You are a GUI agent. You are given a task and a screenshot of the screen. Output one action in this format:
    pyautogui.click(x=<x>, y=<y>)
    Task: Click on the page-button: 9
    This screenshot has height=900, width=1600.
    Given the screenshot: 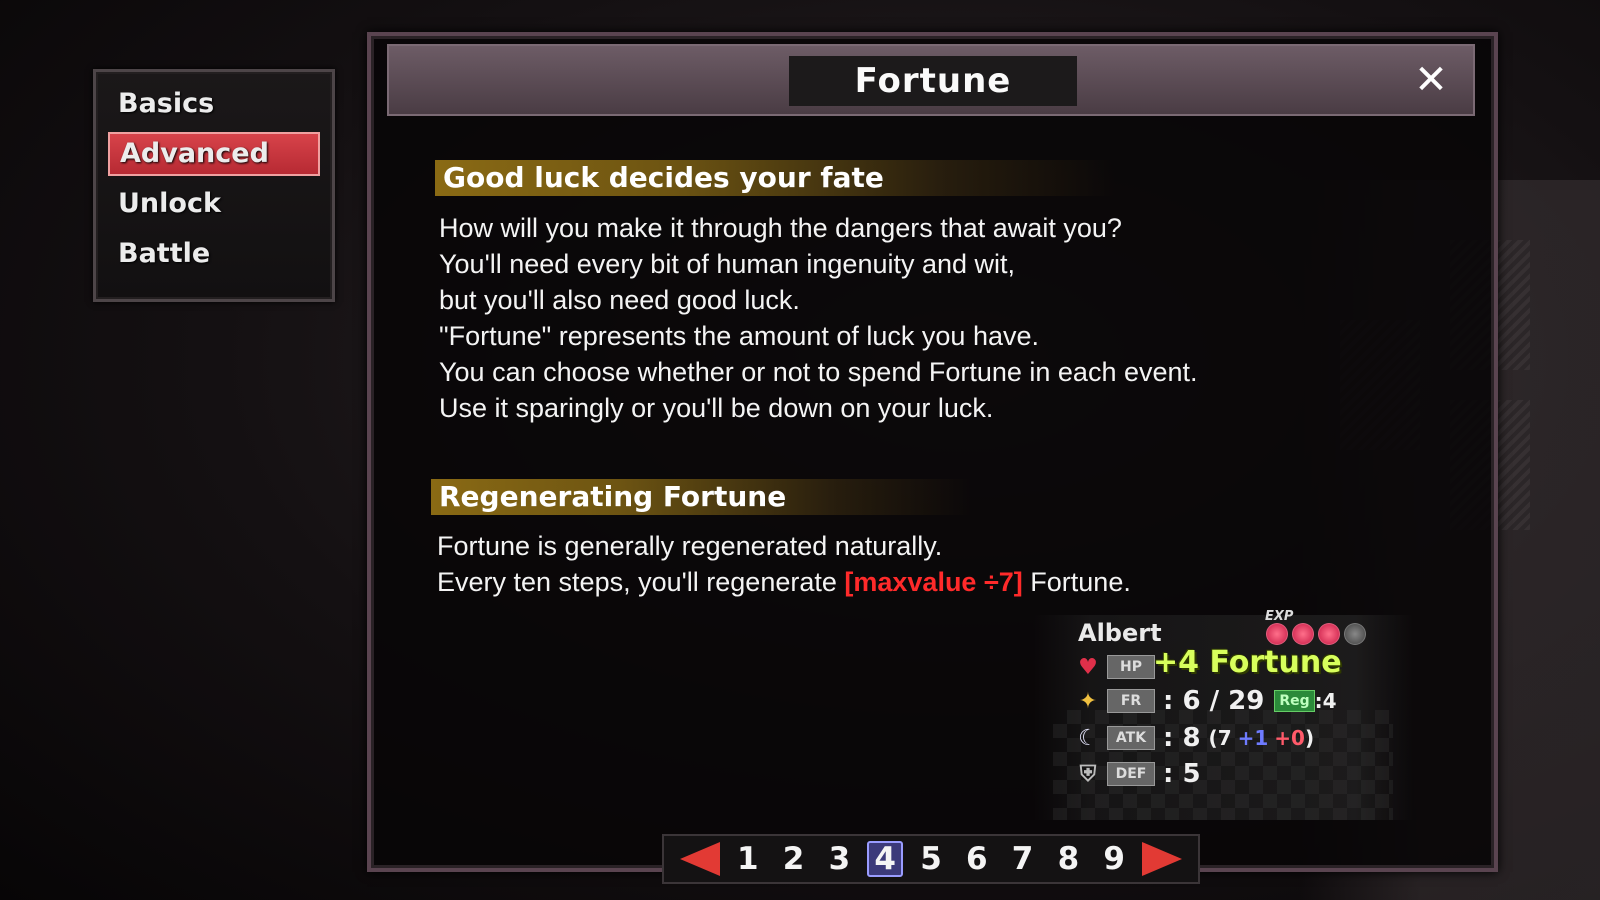 What is the action you would take?
    pyautogui.click(x=1114, y=859)
    